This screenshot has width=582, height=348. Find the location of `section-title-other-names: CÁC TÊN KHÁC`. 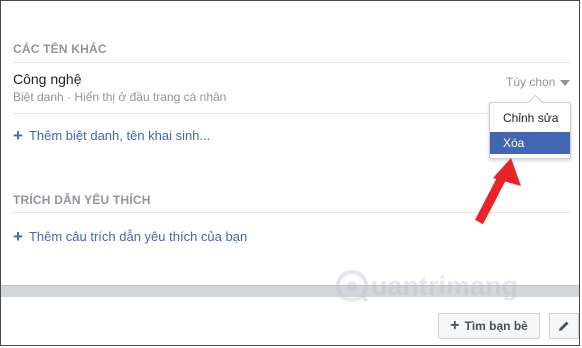

section-title-other-names: CÁC TÊN KHÁC is located at coordinates (60, 49).